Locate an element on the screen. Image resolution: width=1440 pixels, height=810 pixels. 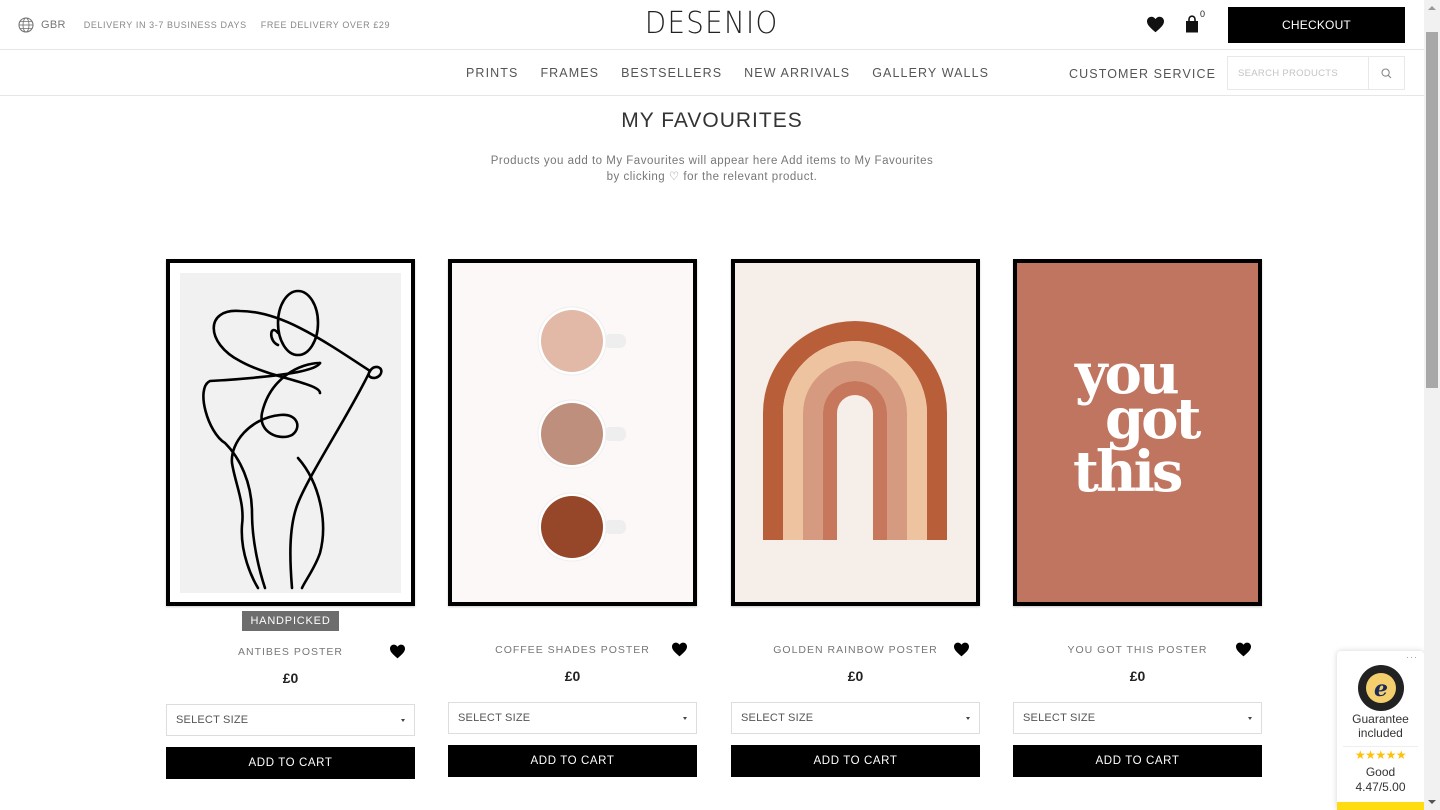
svg-text: e is located at coordinates (1381, 689).